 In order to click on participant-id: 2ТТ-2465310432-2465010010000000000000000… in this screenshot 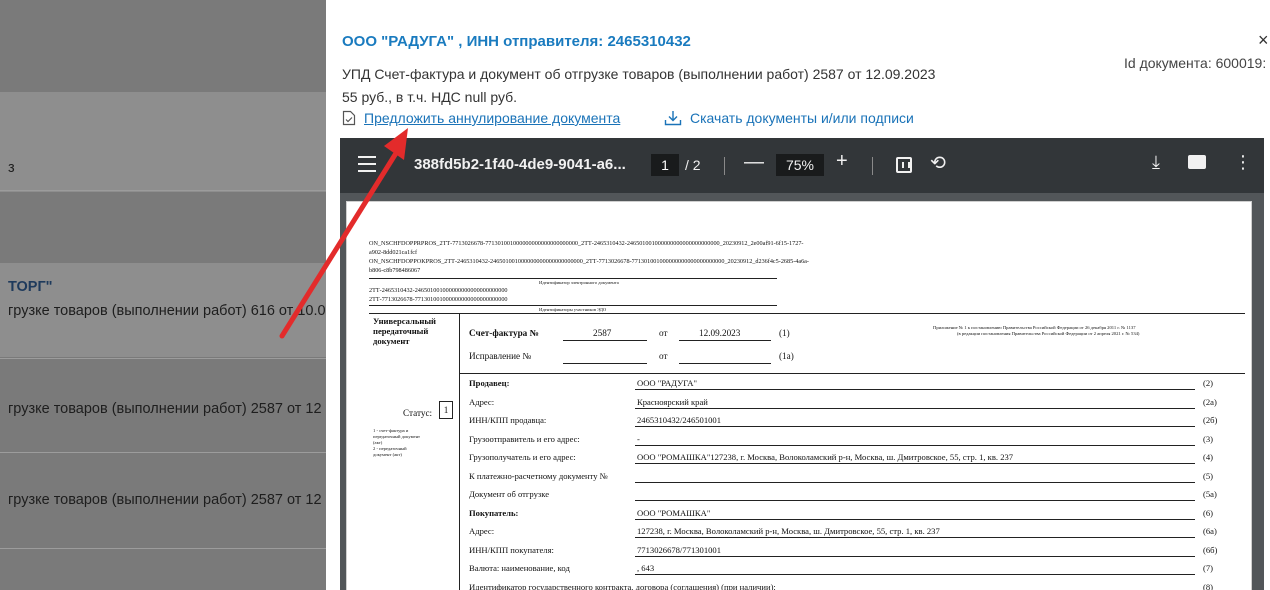, I will do `click(438, 290)`.